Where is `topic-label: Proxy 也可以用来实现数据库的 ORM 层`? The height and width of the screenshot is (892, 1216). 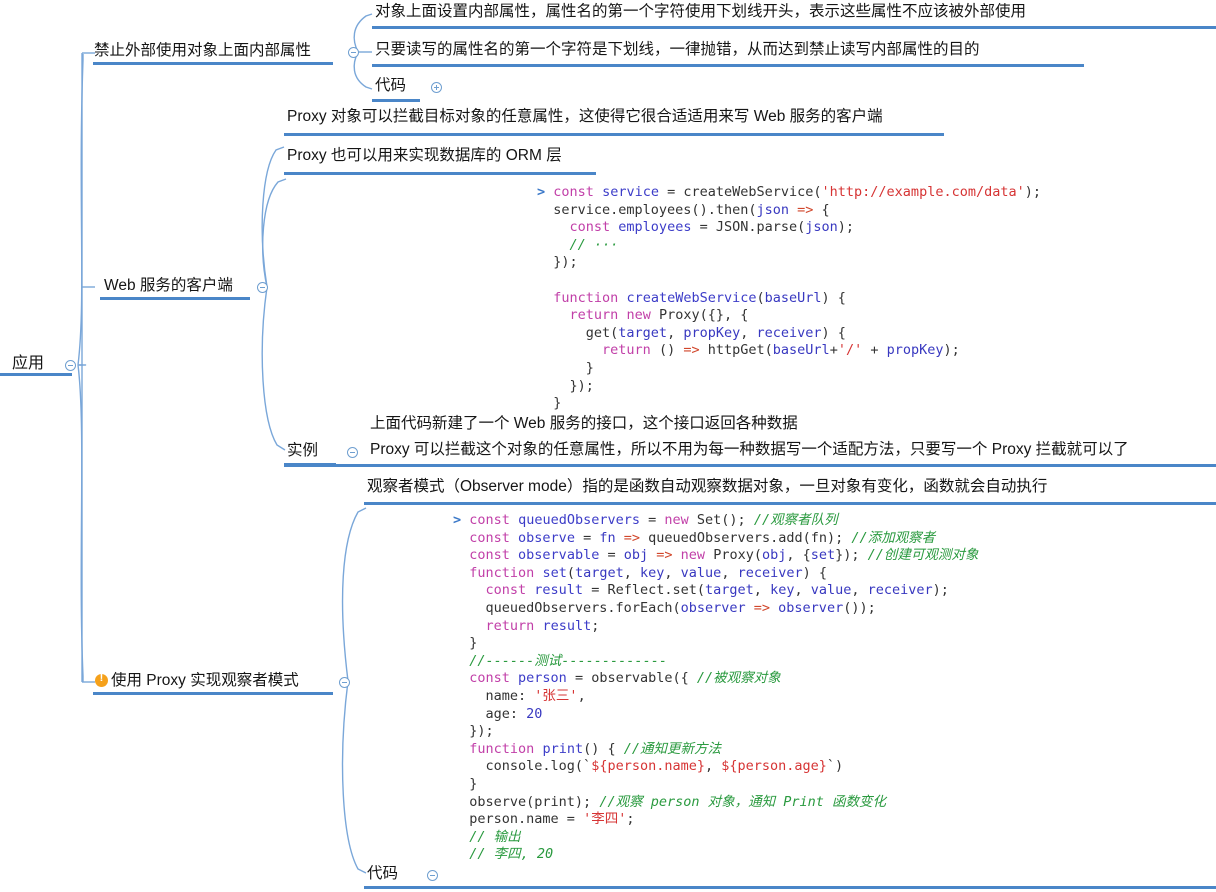 topic-label: Proxy 也可以用来实现数据库的 ORM 层 is located at coordinates (424, 155).